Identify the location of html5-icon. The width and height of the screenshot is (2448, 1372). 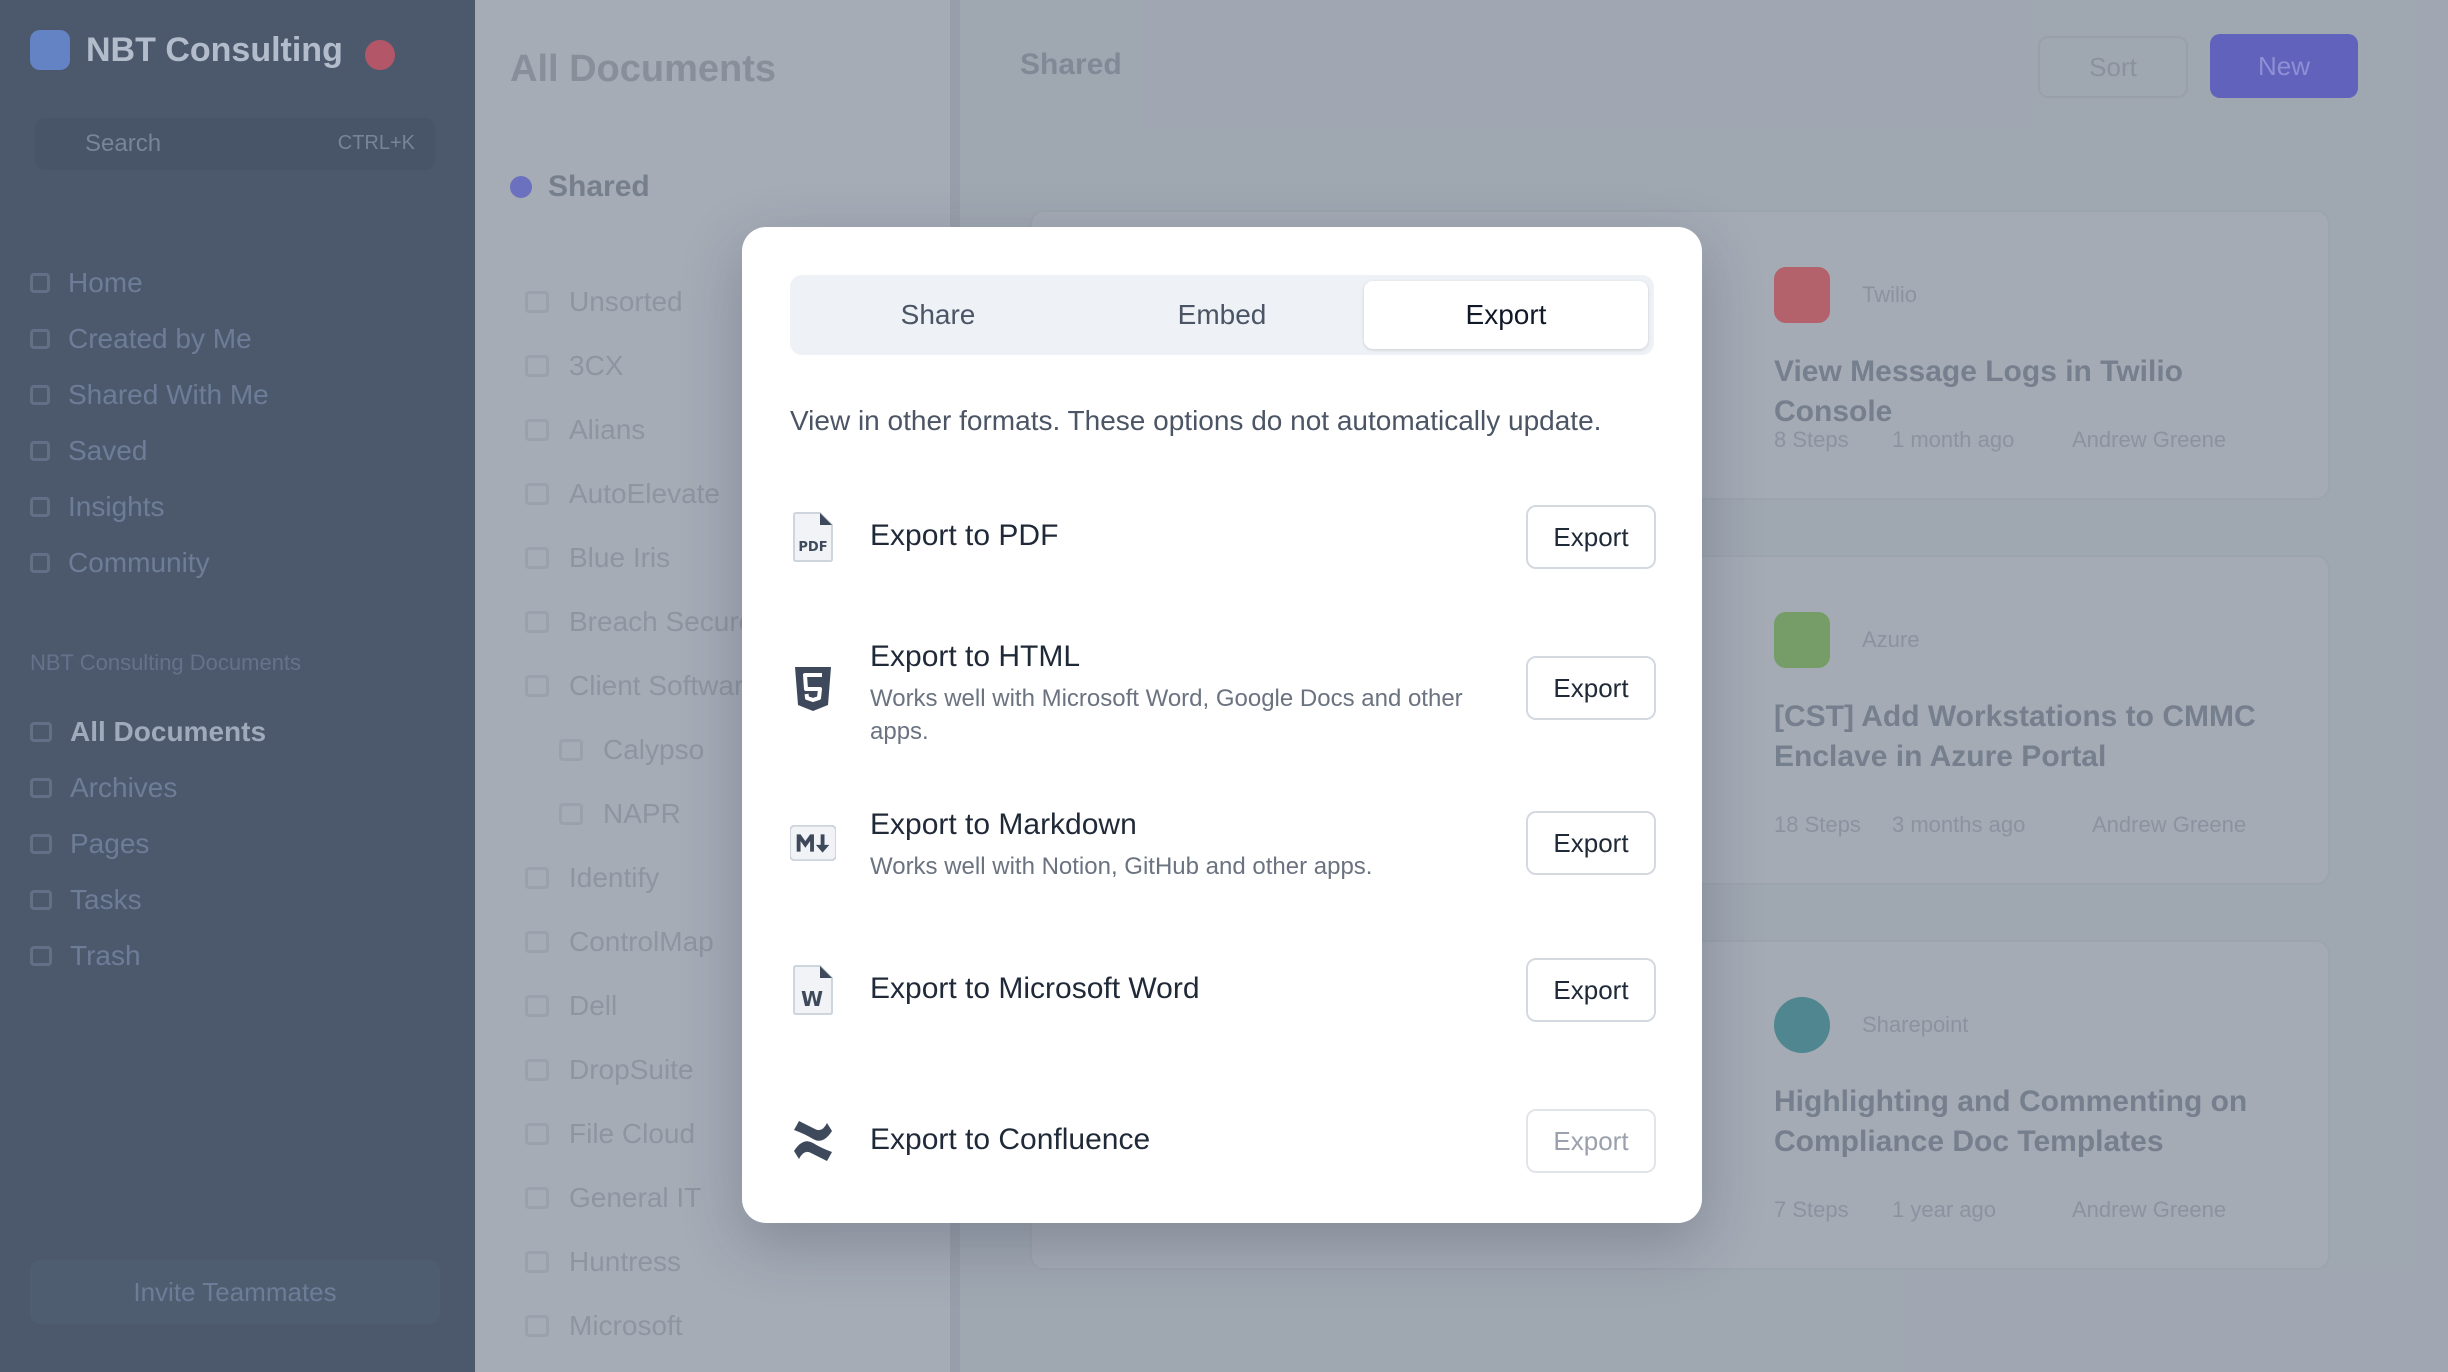
(813, 689).